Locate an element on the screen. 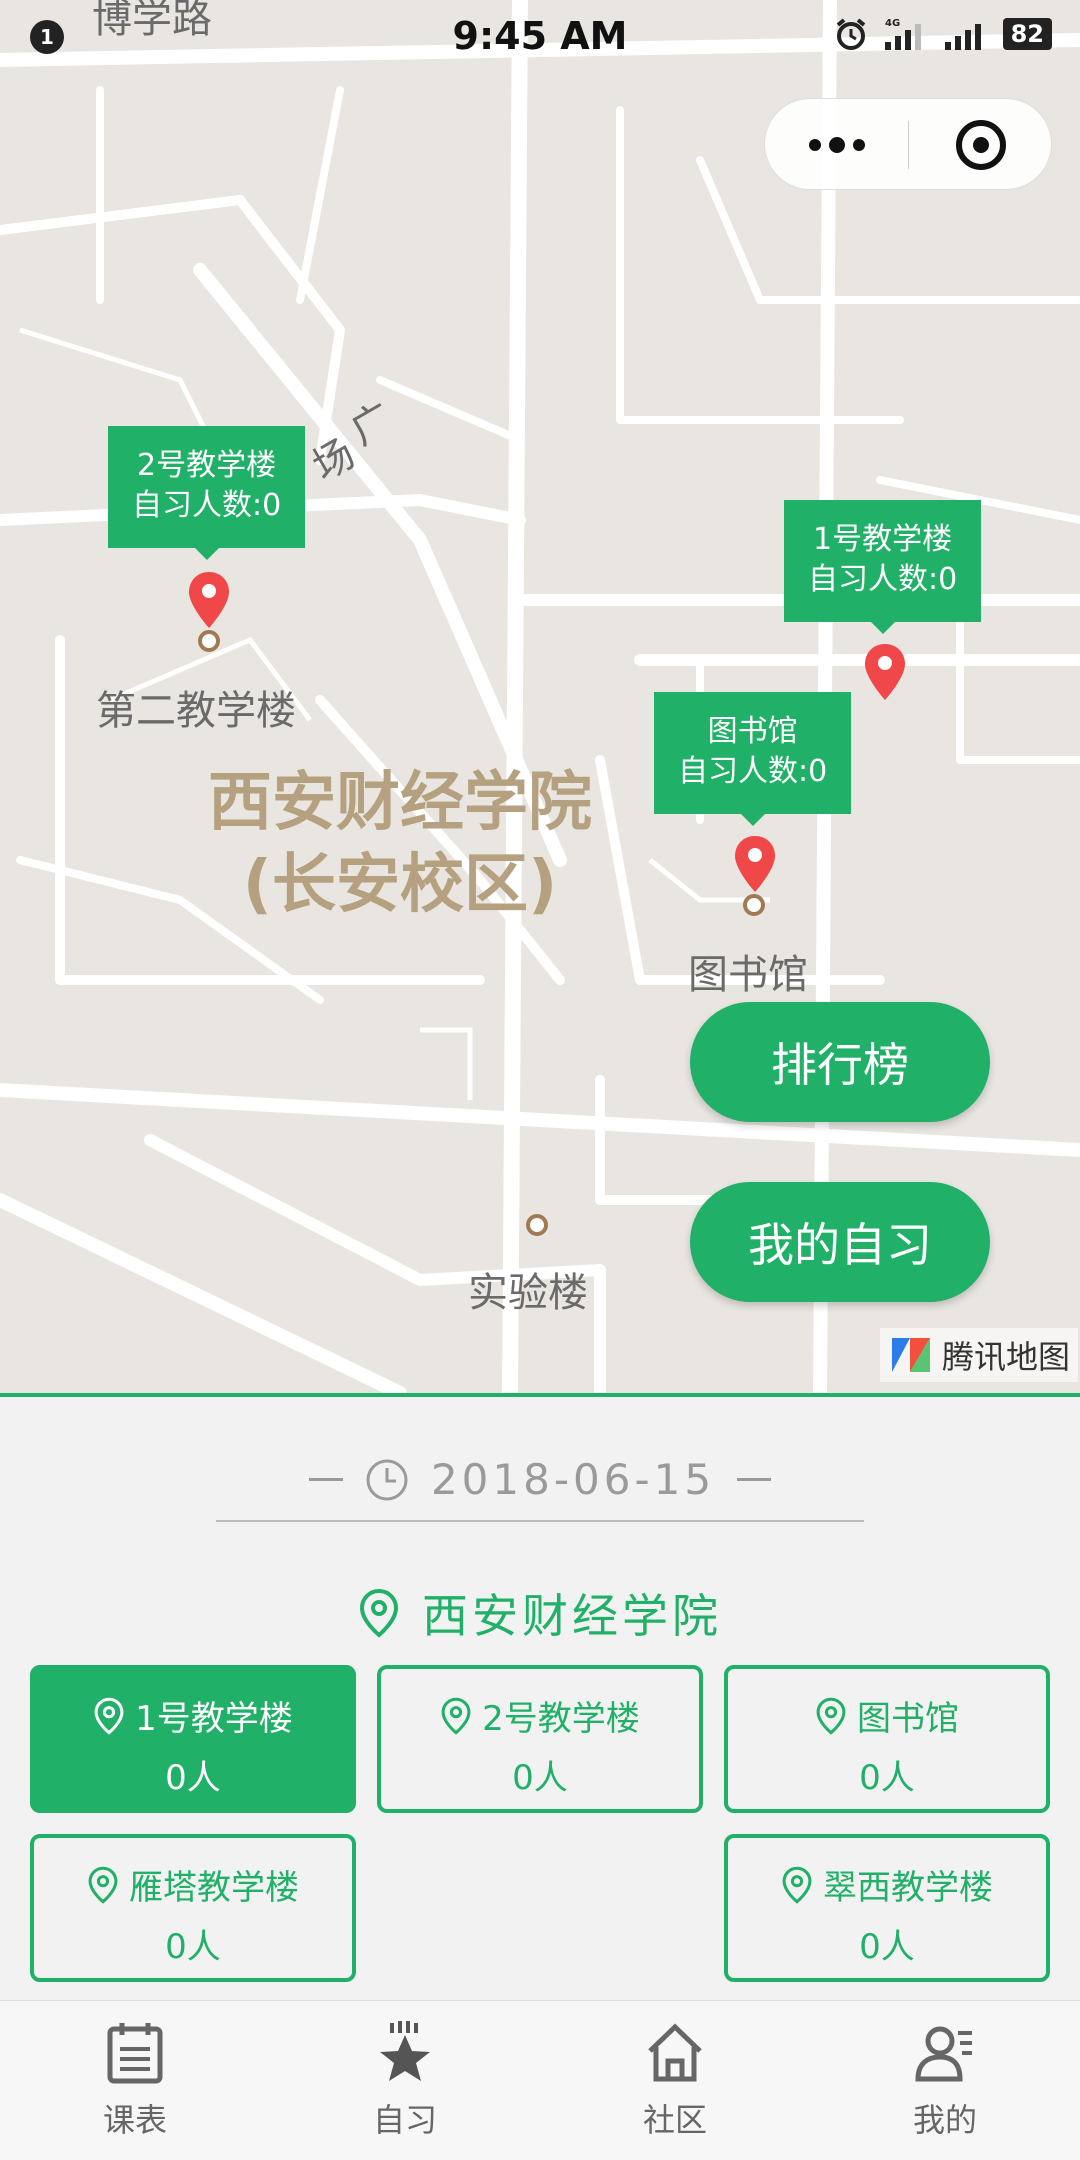  building-card-yanta: 雁塔教学楼 0人 is located at coordinates (193, 1908).